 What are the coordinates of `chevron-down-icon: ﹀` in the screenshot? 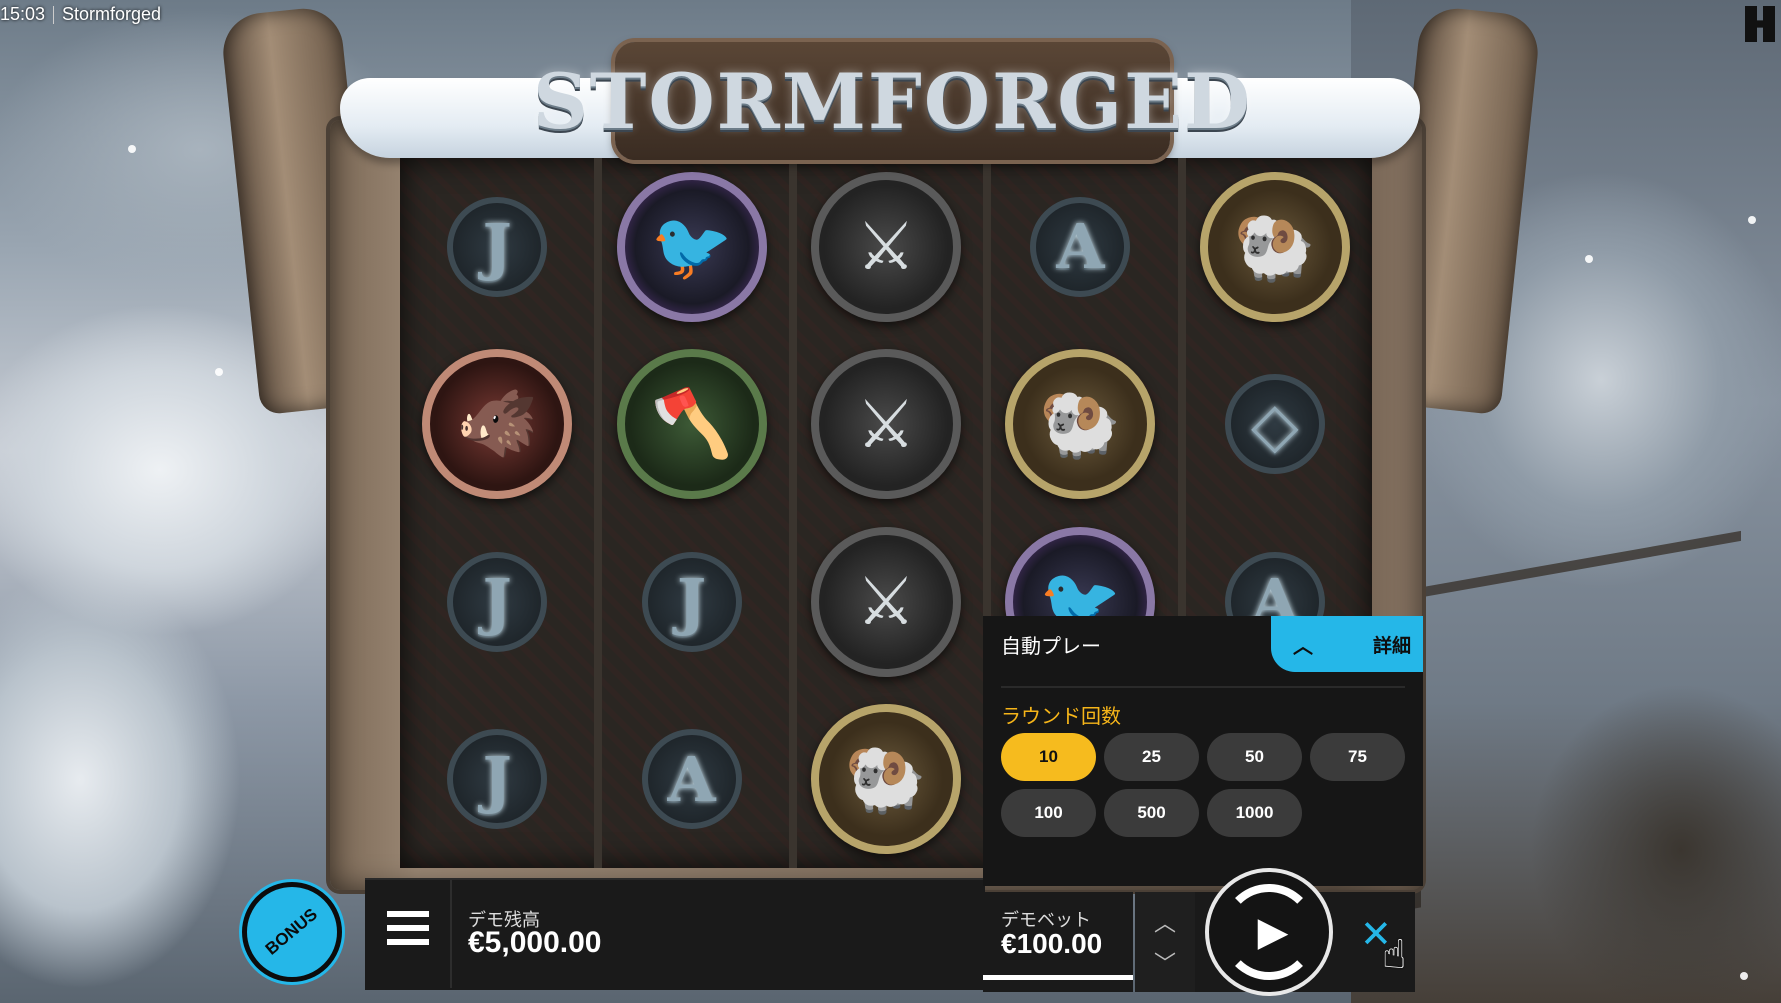 It's located at (1165, 962).